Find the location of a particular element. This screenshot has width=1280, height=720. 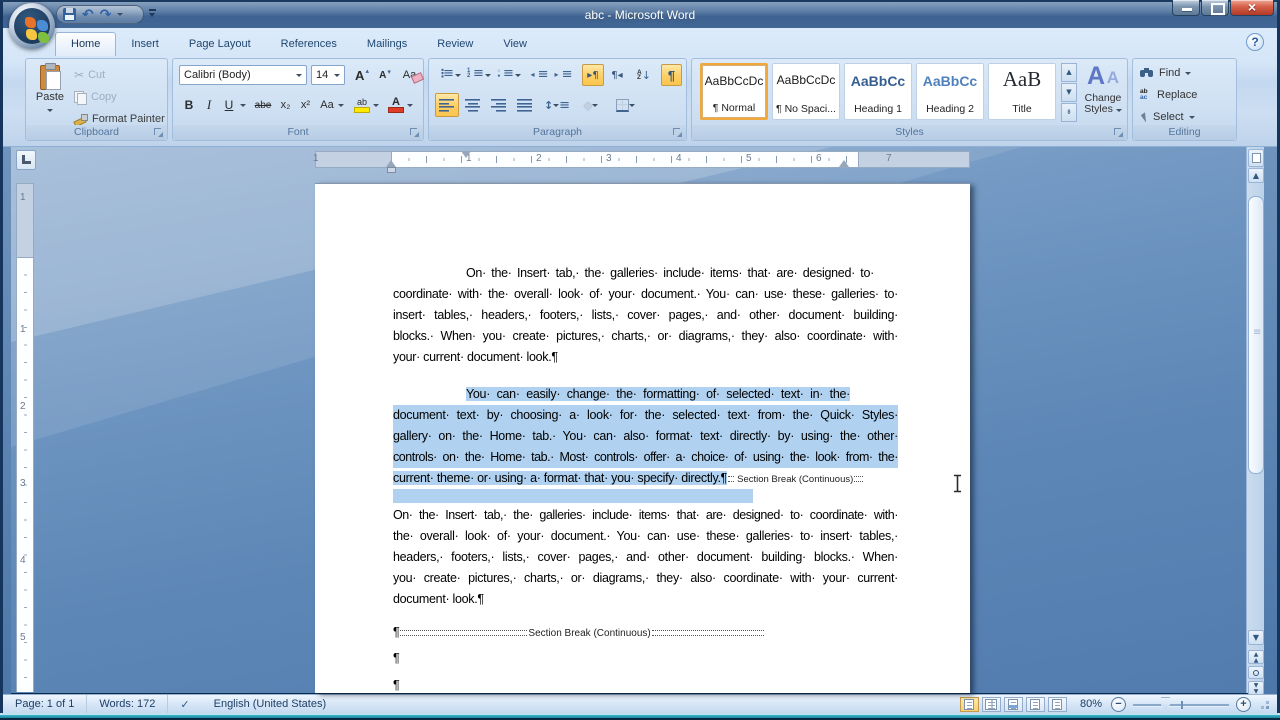

decrease-indent-button is located at coordinates (540, 75).